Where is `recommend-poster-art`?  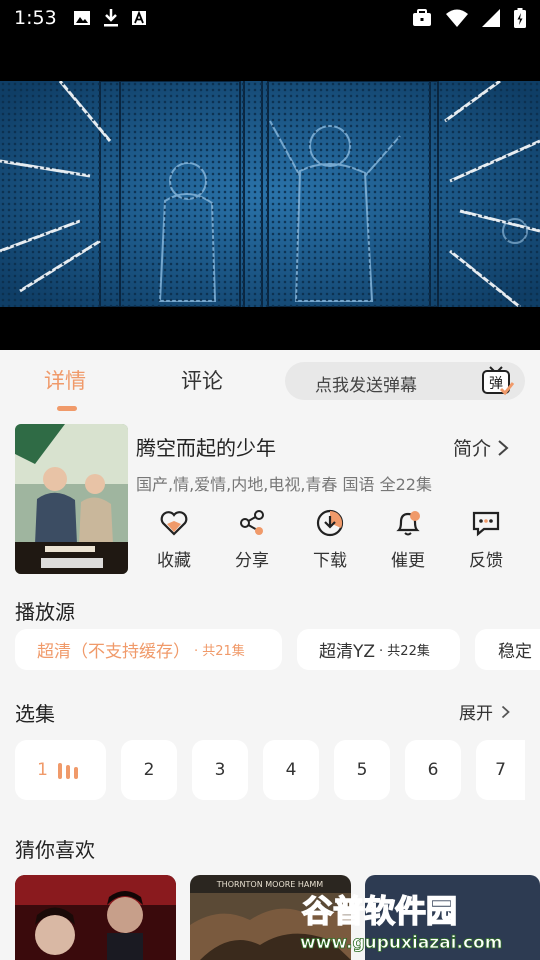
recommend-poster-art is located at coordinates (95, 917).